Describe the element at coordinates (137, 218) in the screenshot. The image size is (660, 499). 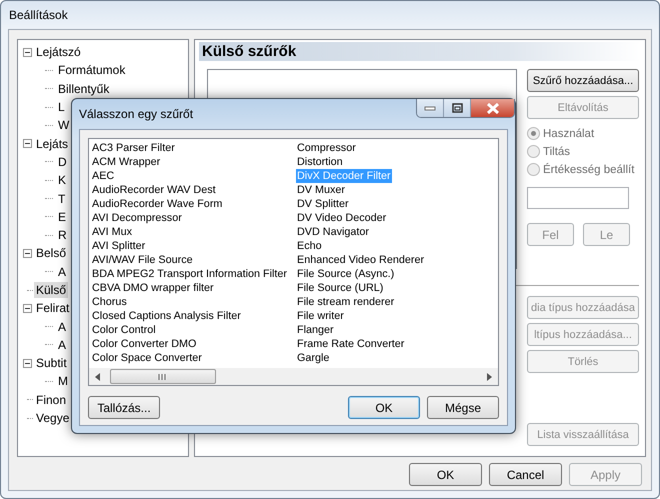
I see `list-item: AVI Decompressor` at that location.